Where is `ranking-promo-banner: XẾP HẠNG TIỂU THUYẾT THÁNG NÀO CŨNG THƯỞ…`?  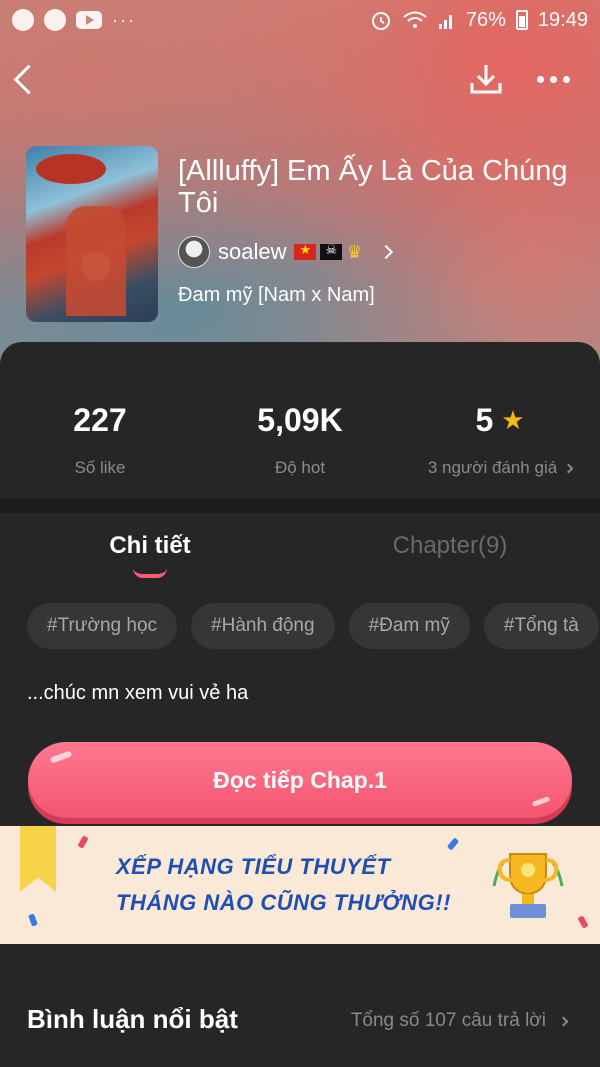
ranking-promo-banner: XẾP HẠNG TIỂU THUYẾT THÁNG NÀO CŨNG THƯỞ… is located at coordinates (300, 885).